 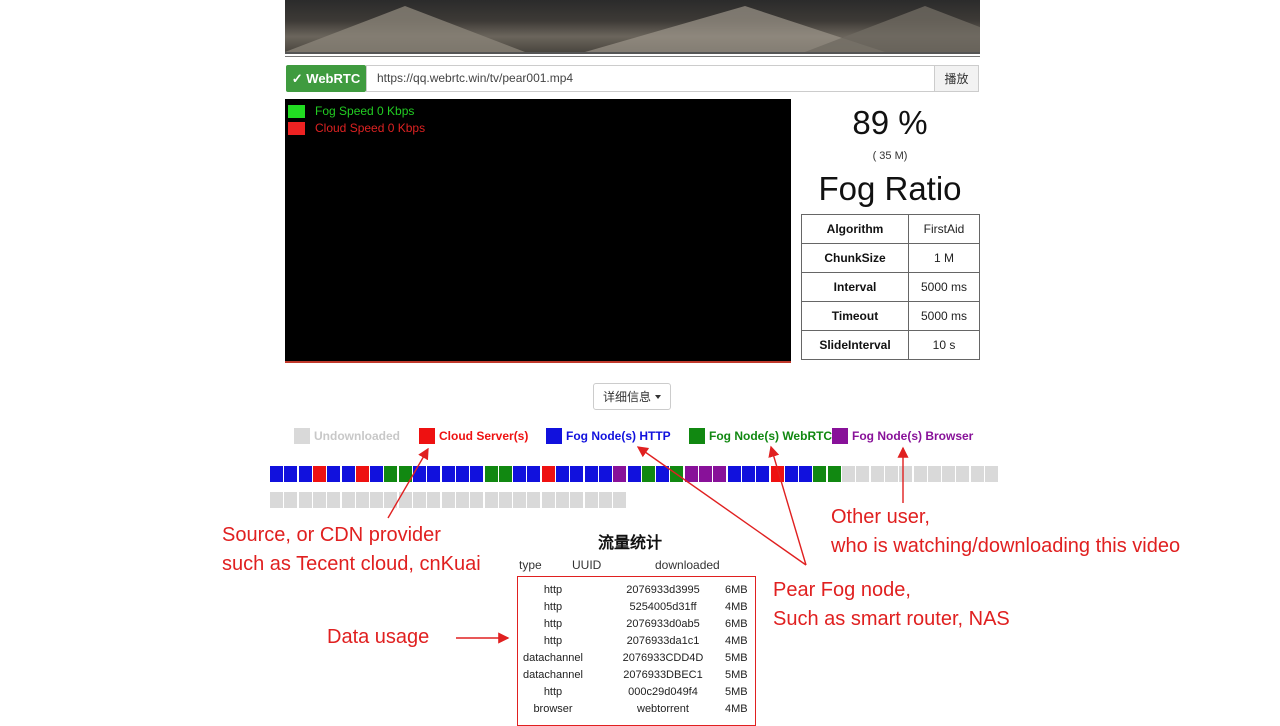 What do you see at coordinates (302, 436) in the screenshot?
I see `undownloaded-swatch` at bounding box center [302, 436].